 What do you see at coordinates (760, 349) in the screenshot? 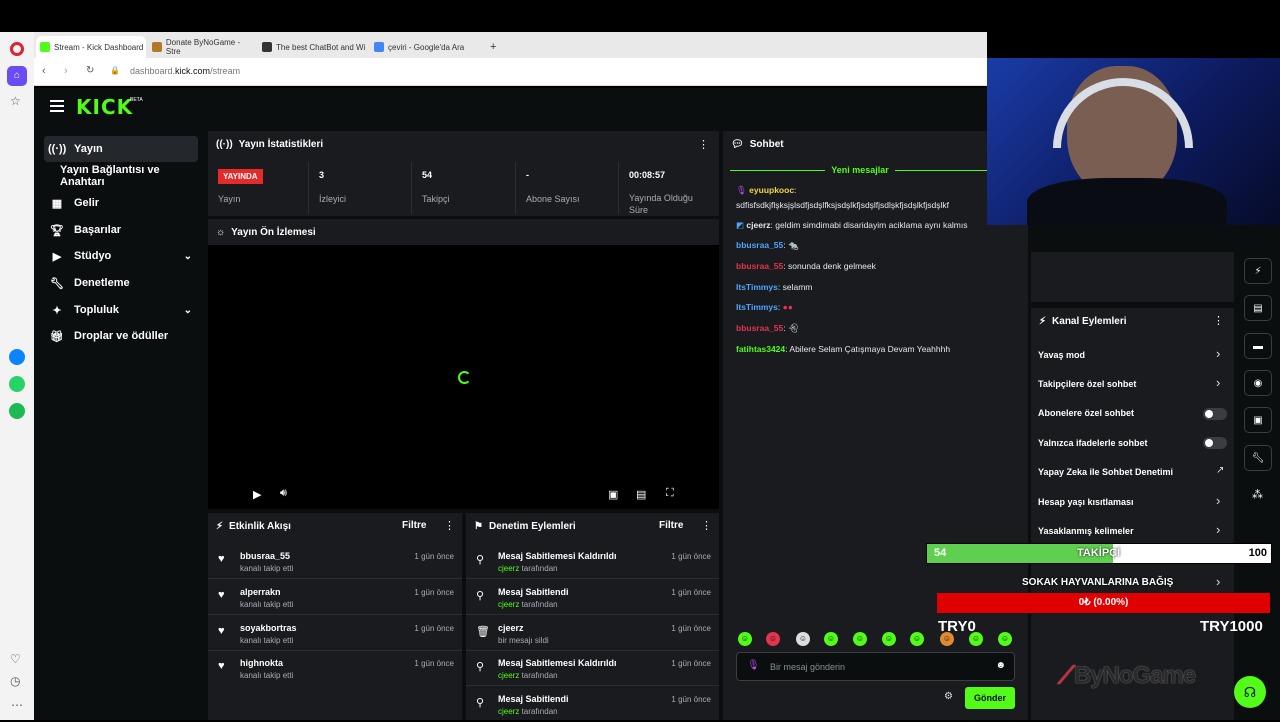
I see `chat-username: fatihtas3424` at bounding box center [760, 349].